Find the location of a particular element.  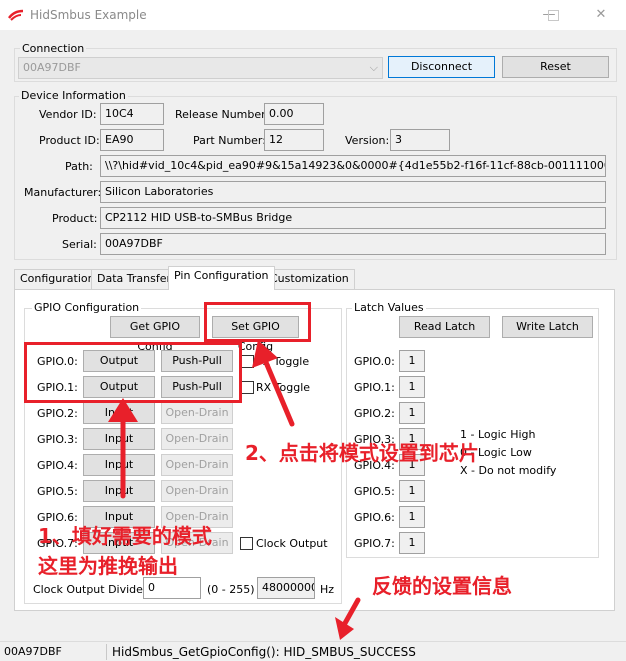

annotation-step2: 2、点击将模式设置到芯片 is located at coordinates (362, 453).